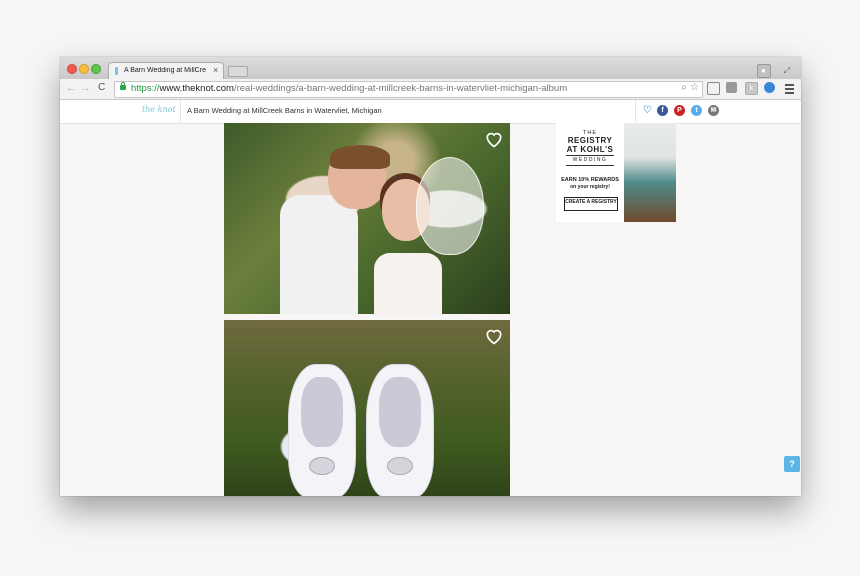 The image size is (860, 576). I want to click on window-icons: ● ⤢, so click(772, 69).